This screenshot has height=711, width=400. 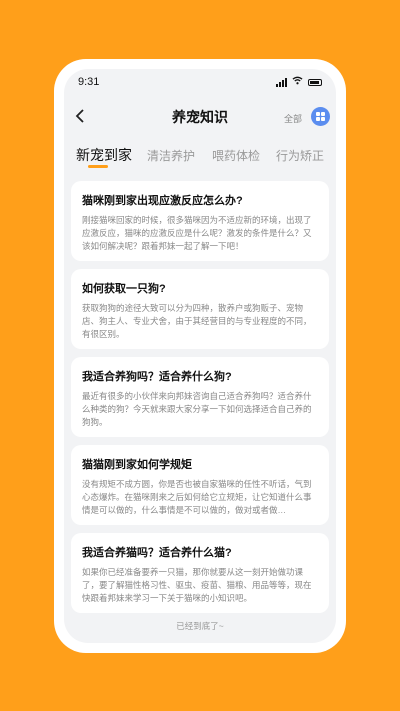 What do you see at coordinates (200, 117) in the screenshot?
I see `nav-bar: 养宠知识 全部` at bounding box center [200, 117].